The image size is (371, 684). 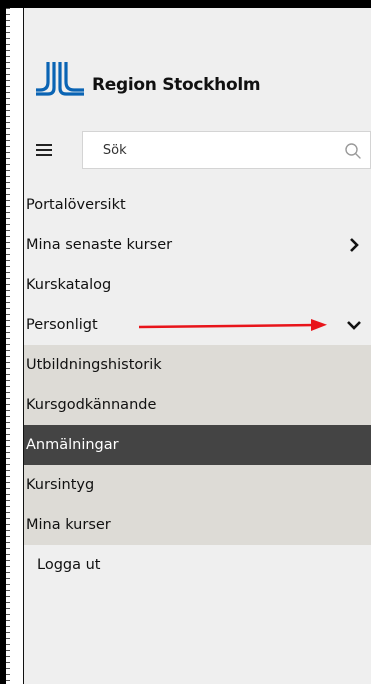 What do you see at coordinates (76, 205) in the screenshot?
I see `nav-item-label: Portalöversikt` at bounding box center [76, 205].